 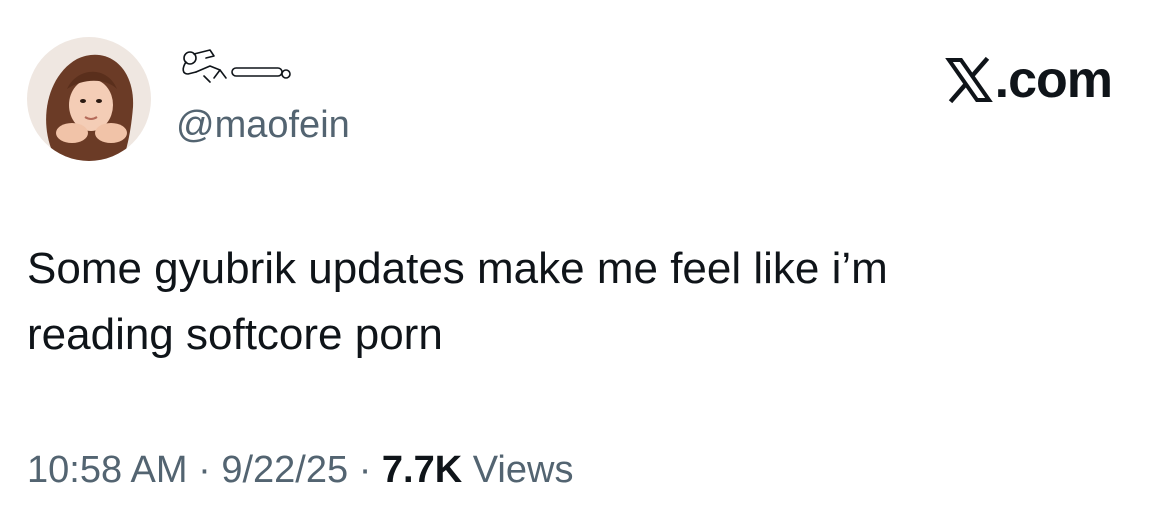 I want to click on tweet-time: 10:58 AM, so click(x=107, y=470).